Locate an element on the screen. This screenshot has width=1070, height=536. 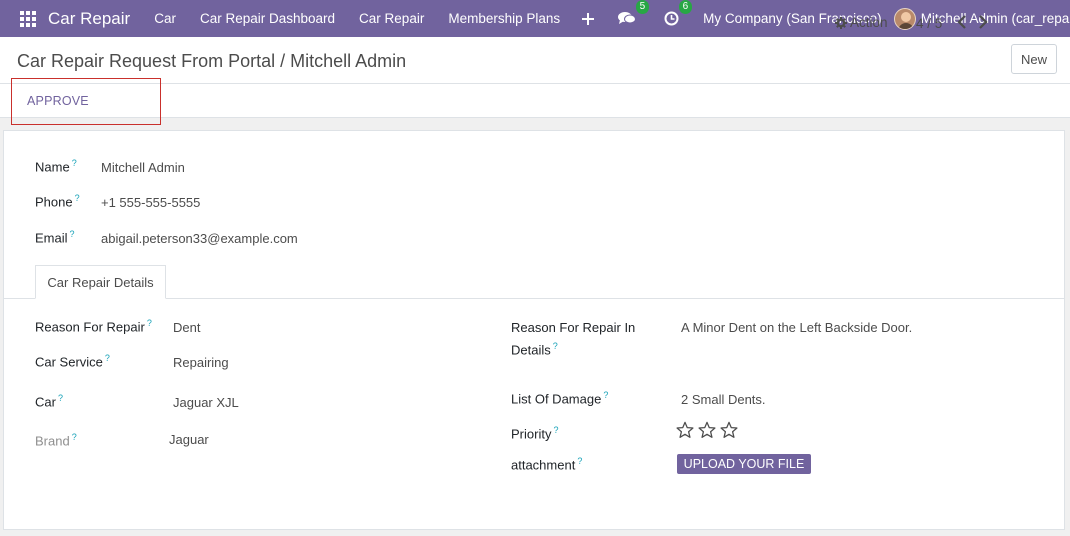
attachment-label: attachment? is located at coordinates (547, 464).